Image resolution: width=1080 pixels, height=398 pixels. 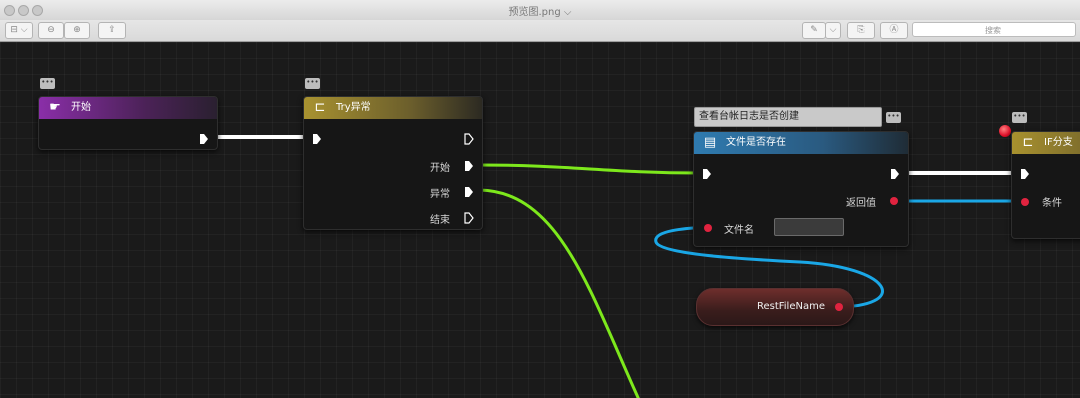 What do you see at coordinates (393, 163) in the screenshot?
I see `try-node: ⊏ Try异常 开始 异常 结束` at bounding box center [393, 163].